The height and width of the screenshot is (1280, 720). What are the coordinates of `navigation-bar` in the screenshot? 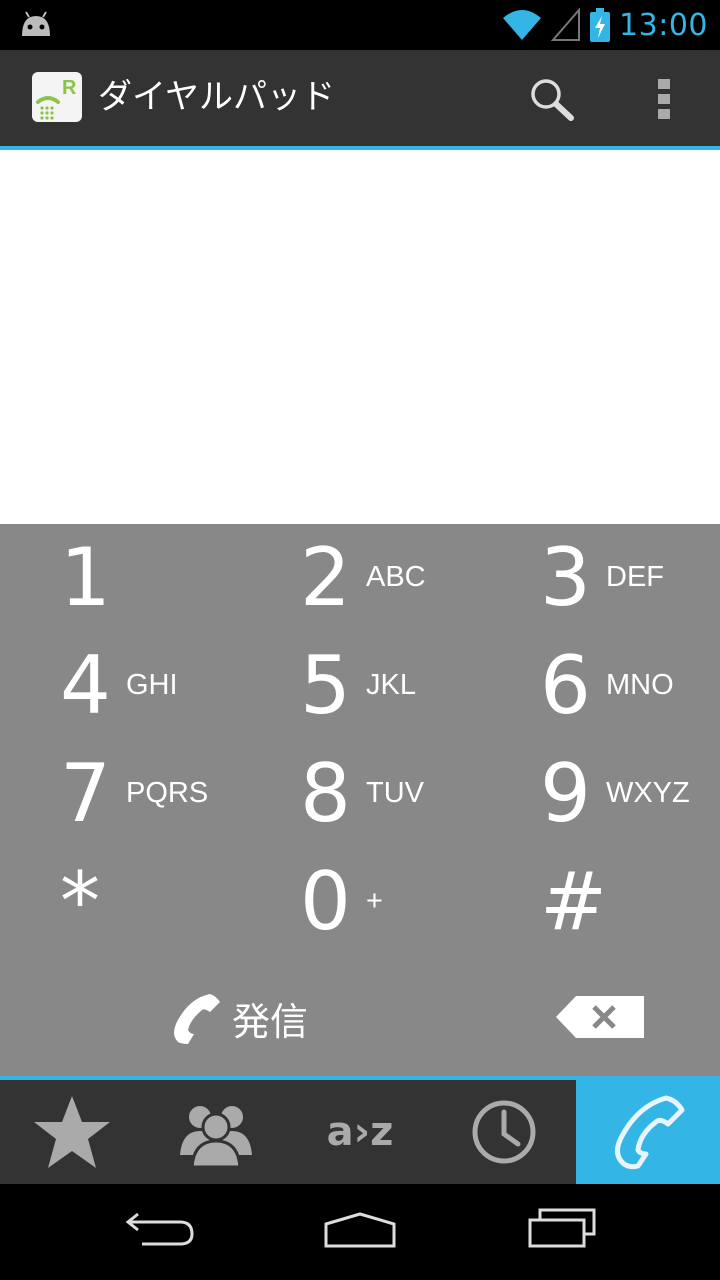 It's located at (360, 1232).